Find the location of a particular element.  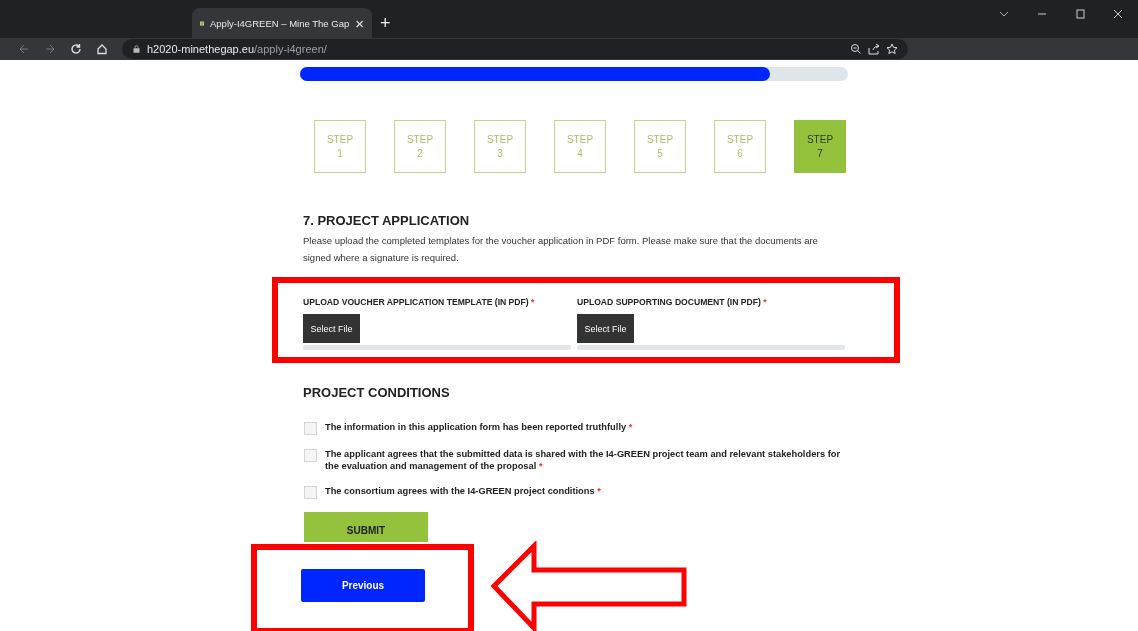

restore-icon is located at coordinates (1080, 14).